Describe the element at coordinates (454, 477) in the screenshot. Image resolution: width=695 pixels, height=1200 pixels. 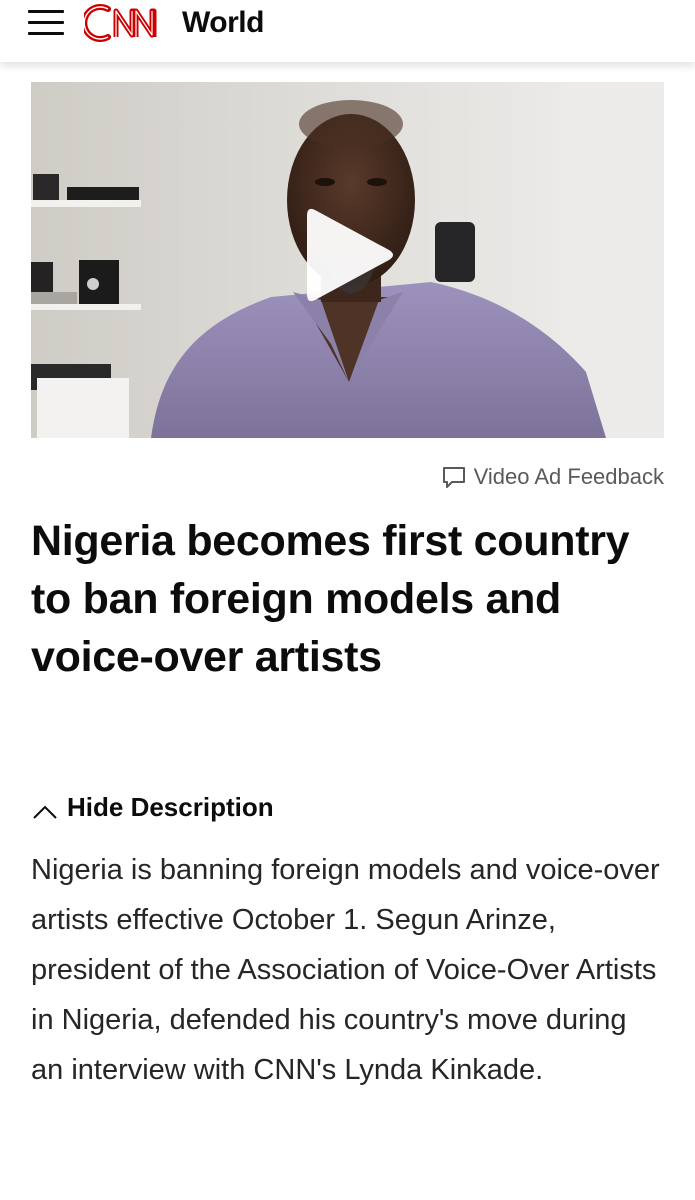
I see `speech-bubble-icon` at that location.